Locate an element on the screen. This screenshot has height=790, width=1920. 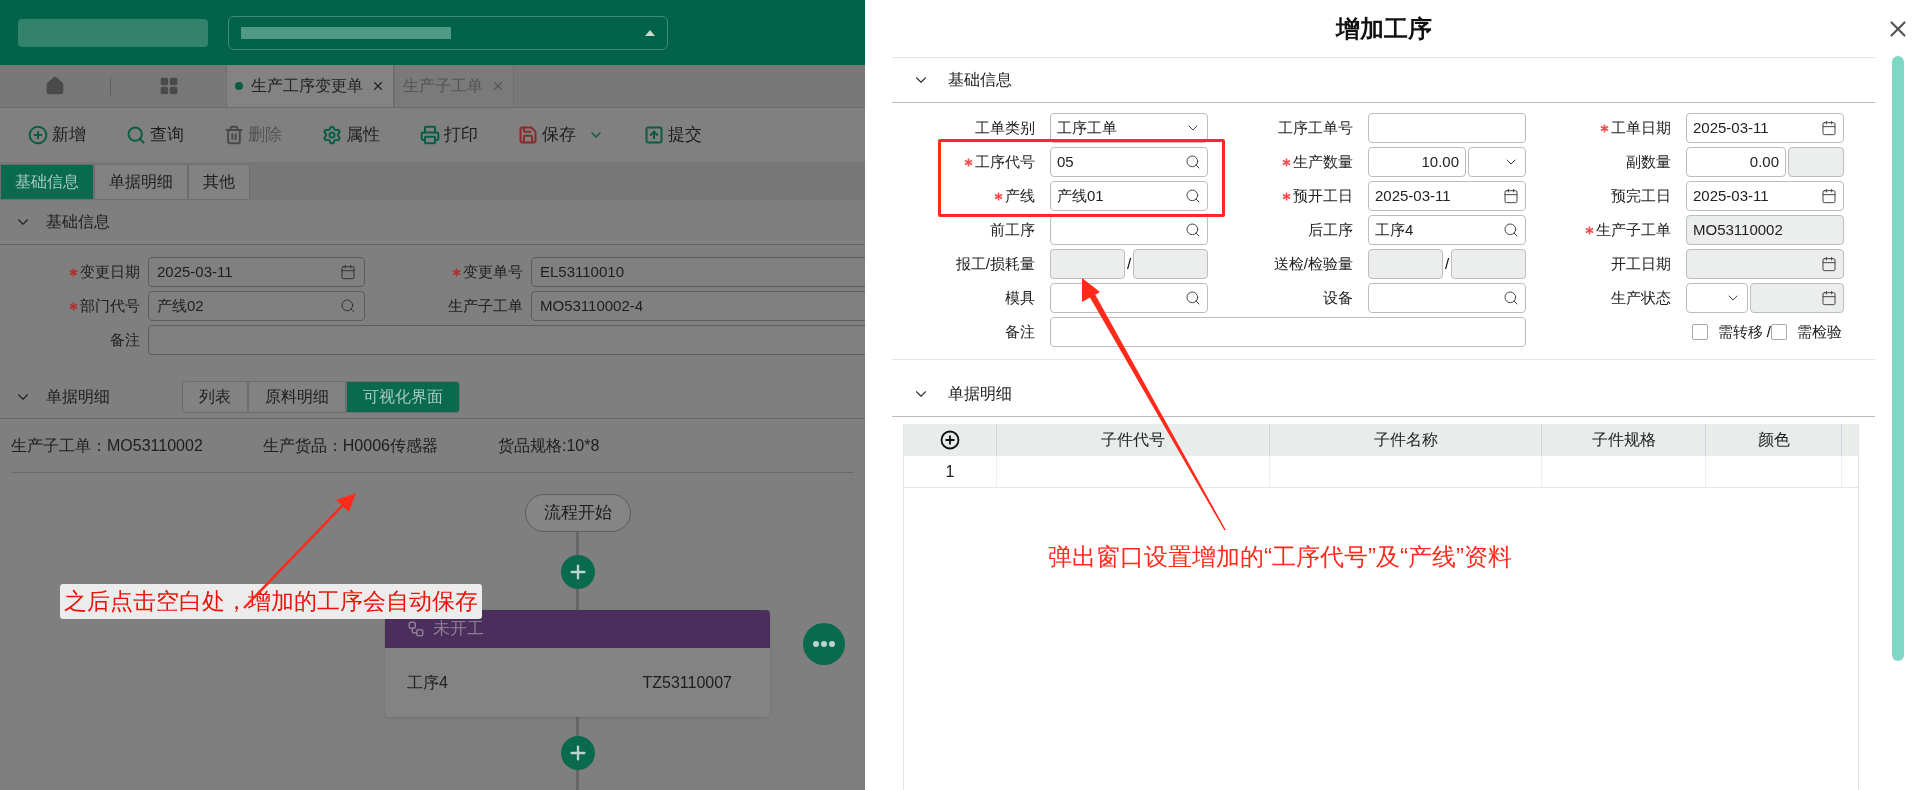
toolbar-button: 属性 is located at coordinates (351, 135).